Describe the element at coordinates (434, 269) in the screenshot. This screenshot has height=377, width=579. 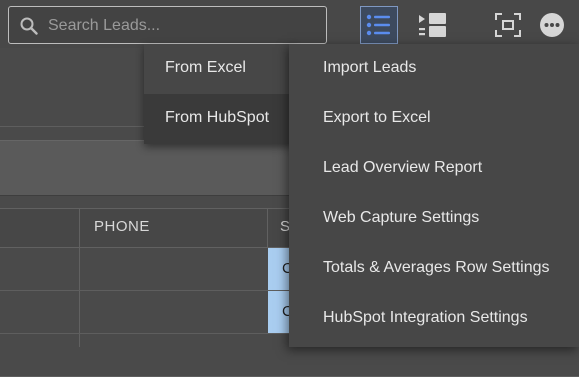
I see `menu-item-totals-averages-settings: Totals & Averages Row Settings` at that location.